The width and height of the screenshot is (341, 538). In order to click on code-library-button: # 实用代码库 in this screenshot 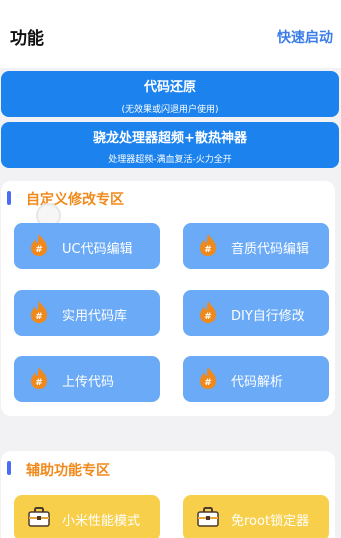, I will do `click(87, 313)`.